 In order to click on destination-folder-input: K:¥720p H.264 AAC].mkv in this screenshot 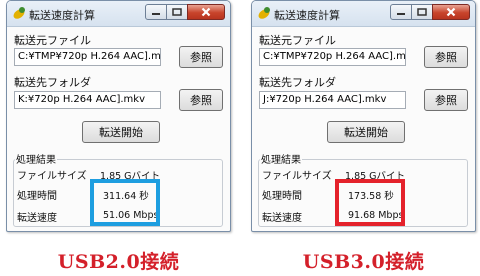, I will do `click(87, 100)`.